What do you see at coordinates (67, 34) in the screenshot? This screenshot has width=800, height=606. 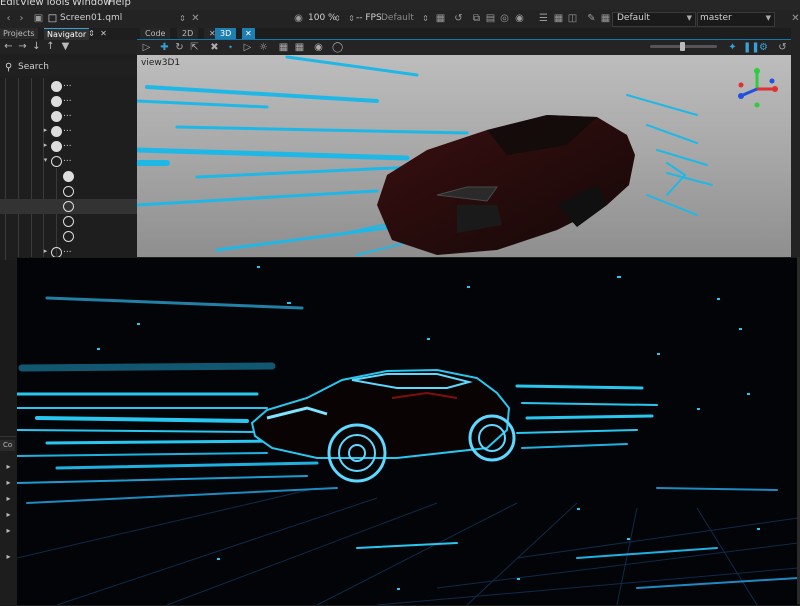 I see `tab-navigator: Navigator` at bounding box center [67, 34].